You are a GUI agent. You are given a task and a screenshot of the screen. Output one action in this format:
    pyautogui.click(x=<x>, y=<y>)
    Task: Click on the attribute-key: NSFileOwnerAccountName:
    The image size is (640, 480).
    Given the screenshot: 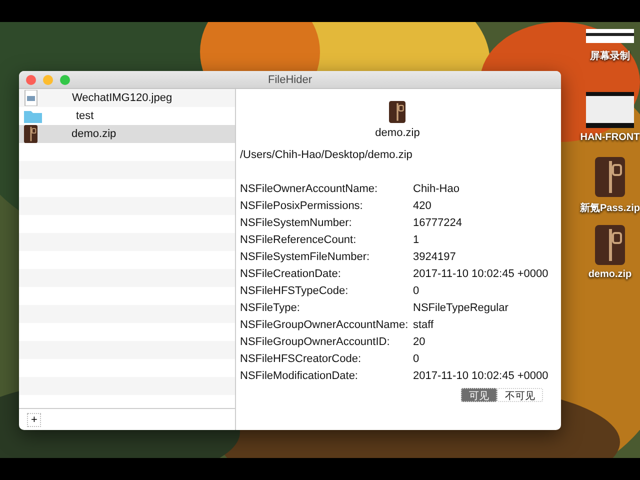 What is the action you would take?
    pyautogui.click(x=326, y=189)
    